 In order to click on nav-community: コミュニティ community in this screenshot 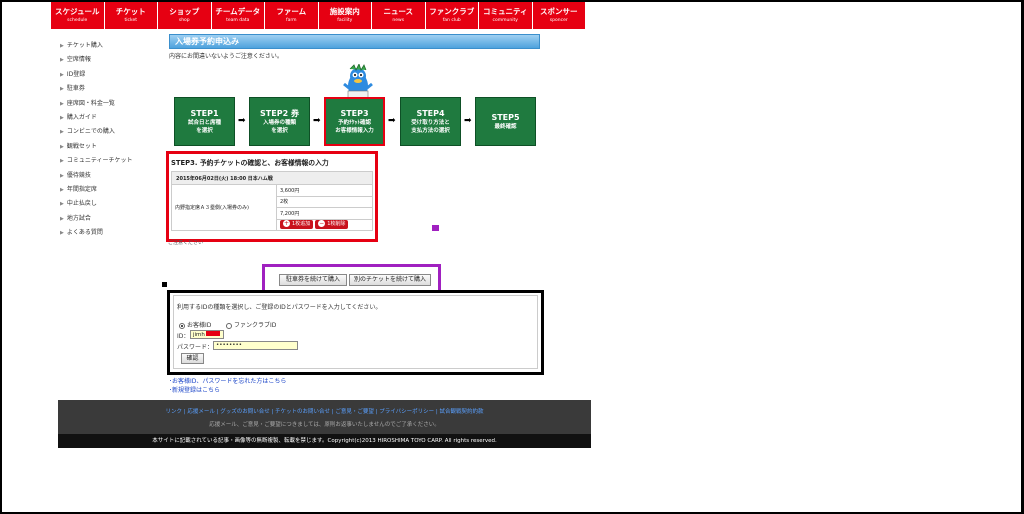, I will do `click(506, 15)`.